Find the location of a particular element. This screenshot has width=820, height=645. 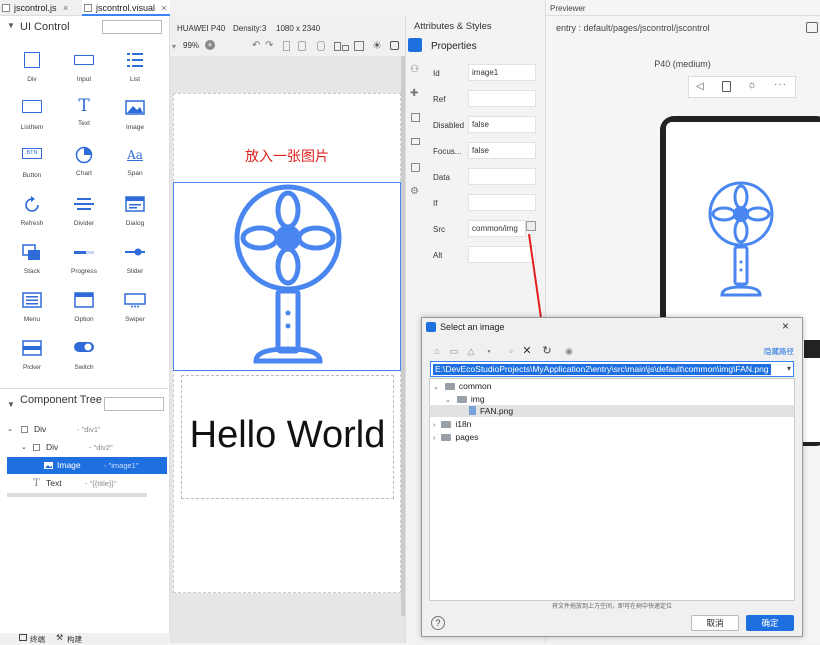

tree-scrollbar is located at coordinates (77, 495).